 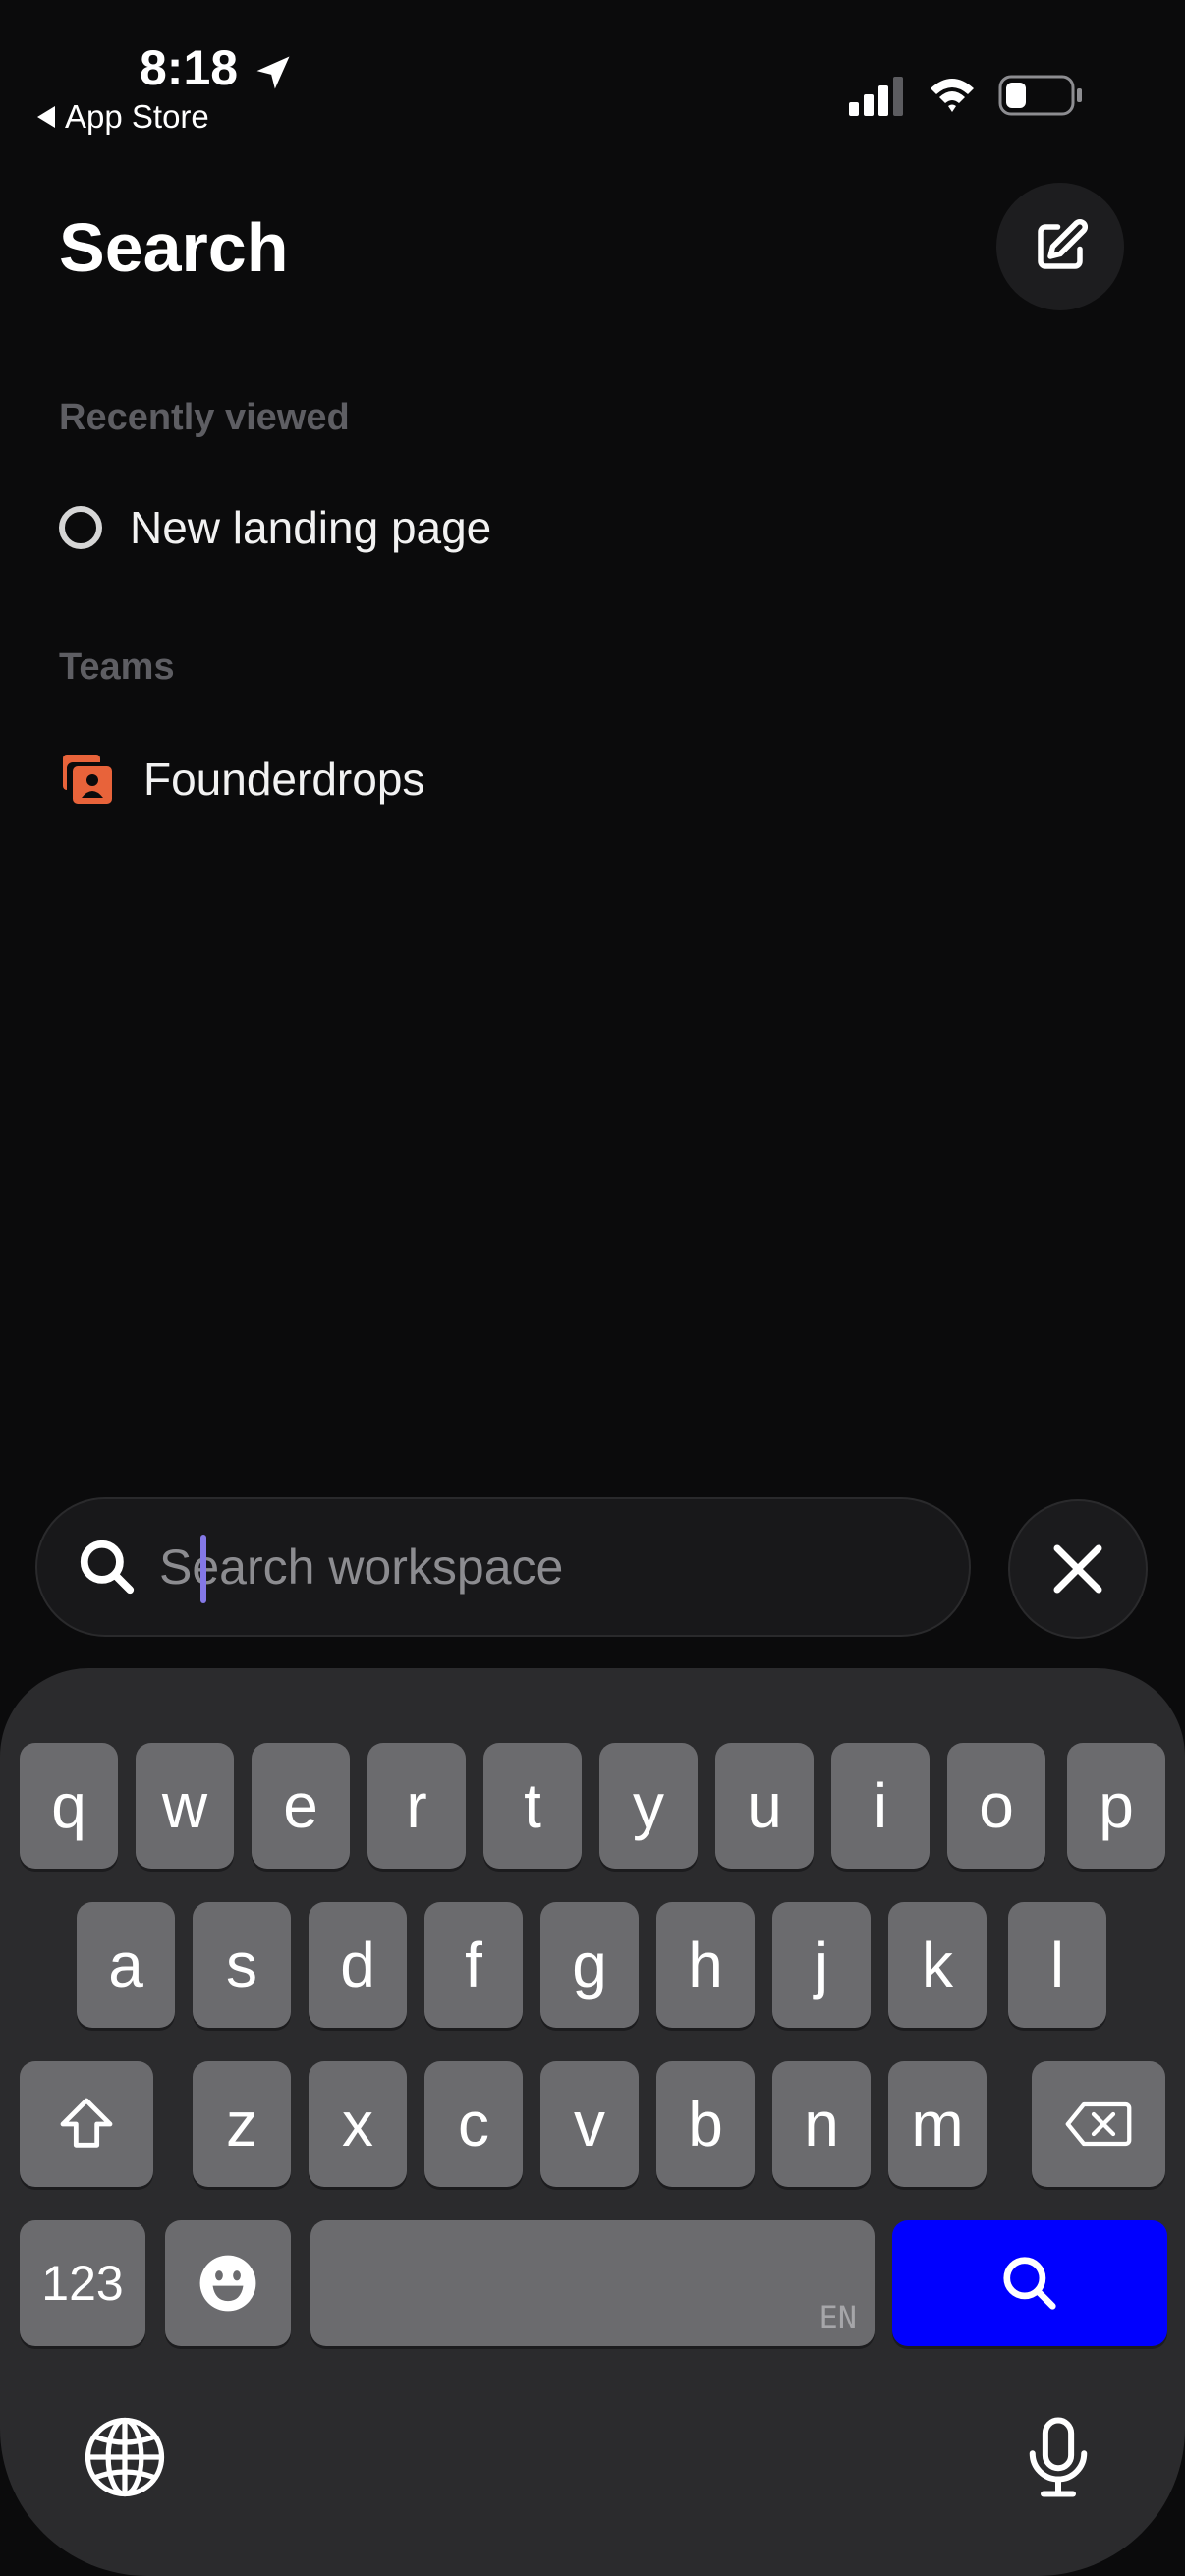 What do you see at coordinates (532, 1806) in the screenshot?
I see `key-t: t` at bounding box center [532, 1806].